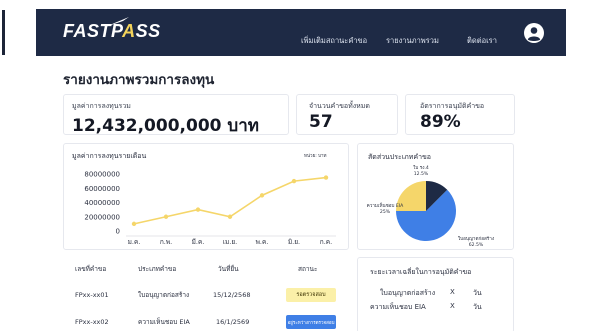 The width and height of the screenshot is (600, 331). I want to click on total-requests-value: 57, so click(321, 122).